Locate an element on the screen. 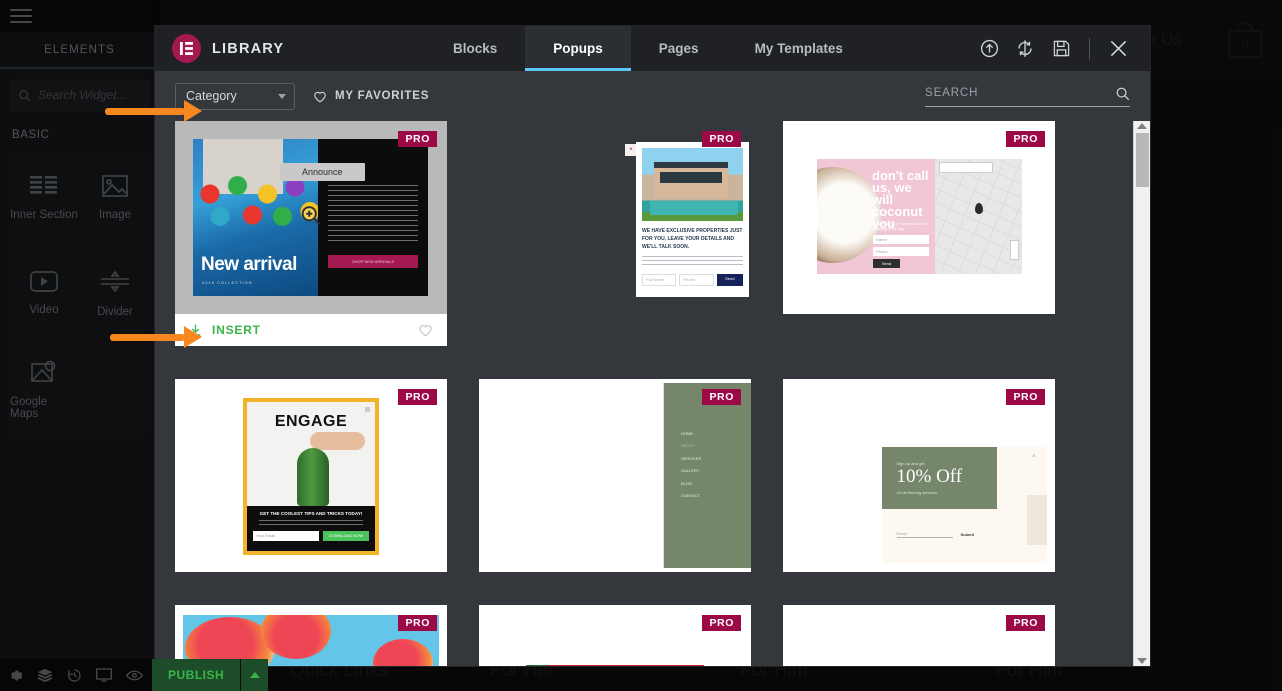 The width and height of the screenshot is (1282, 691). menu-item: CONTACT is located at coordinates (716, 495).